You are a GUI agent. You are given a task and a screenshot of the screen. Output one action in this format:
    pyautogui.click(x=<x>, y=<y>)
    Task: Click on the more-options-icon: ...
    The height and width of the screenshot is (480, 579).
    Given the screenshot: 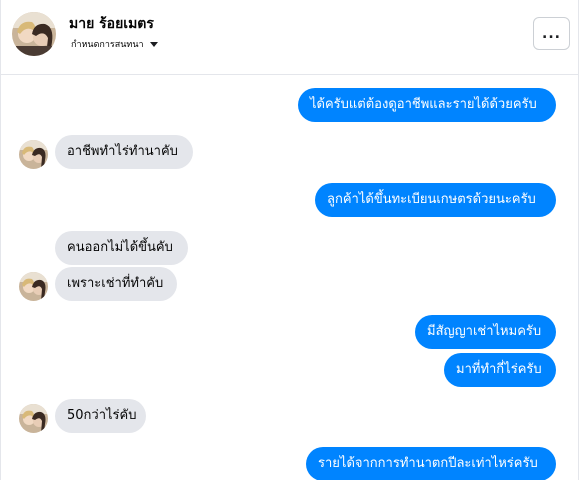 What is the action you would take?
    pyautogui.click(x=551, y=33)
    